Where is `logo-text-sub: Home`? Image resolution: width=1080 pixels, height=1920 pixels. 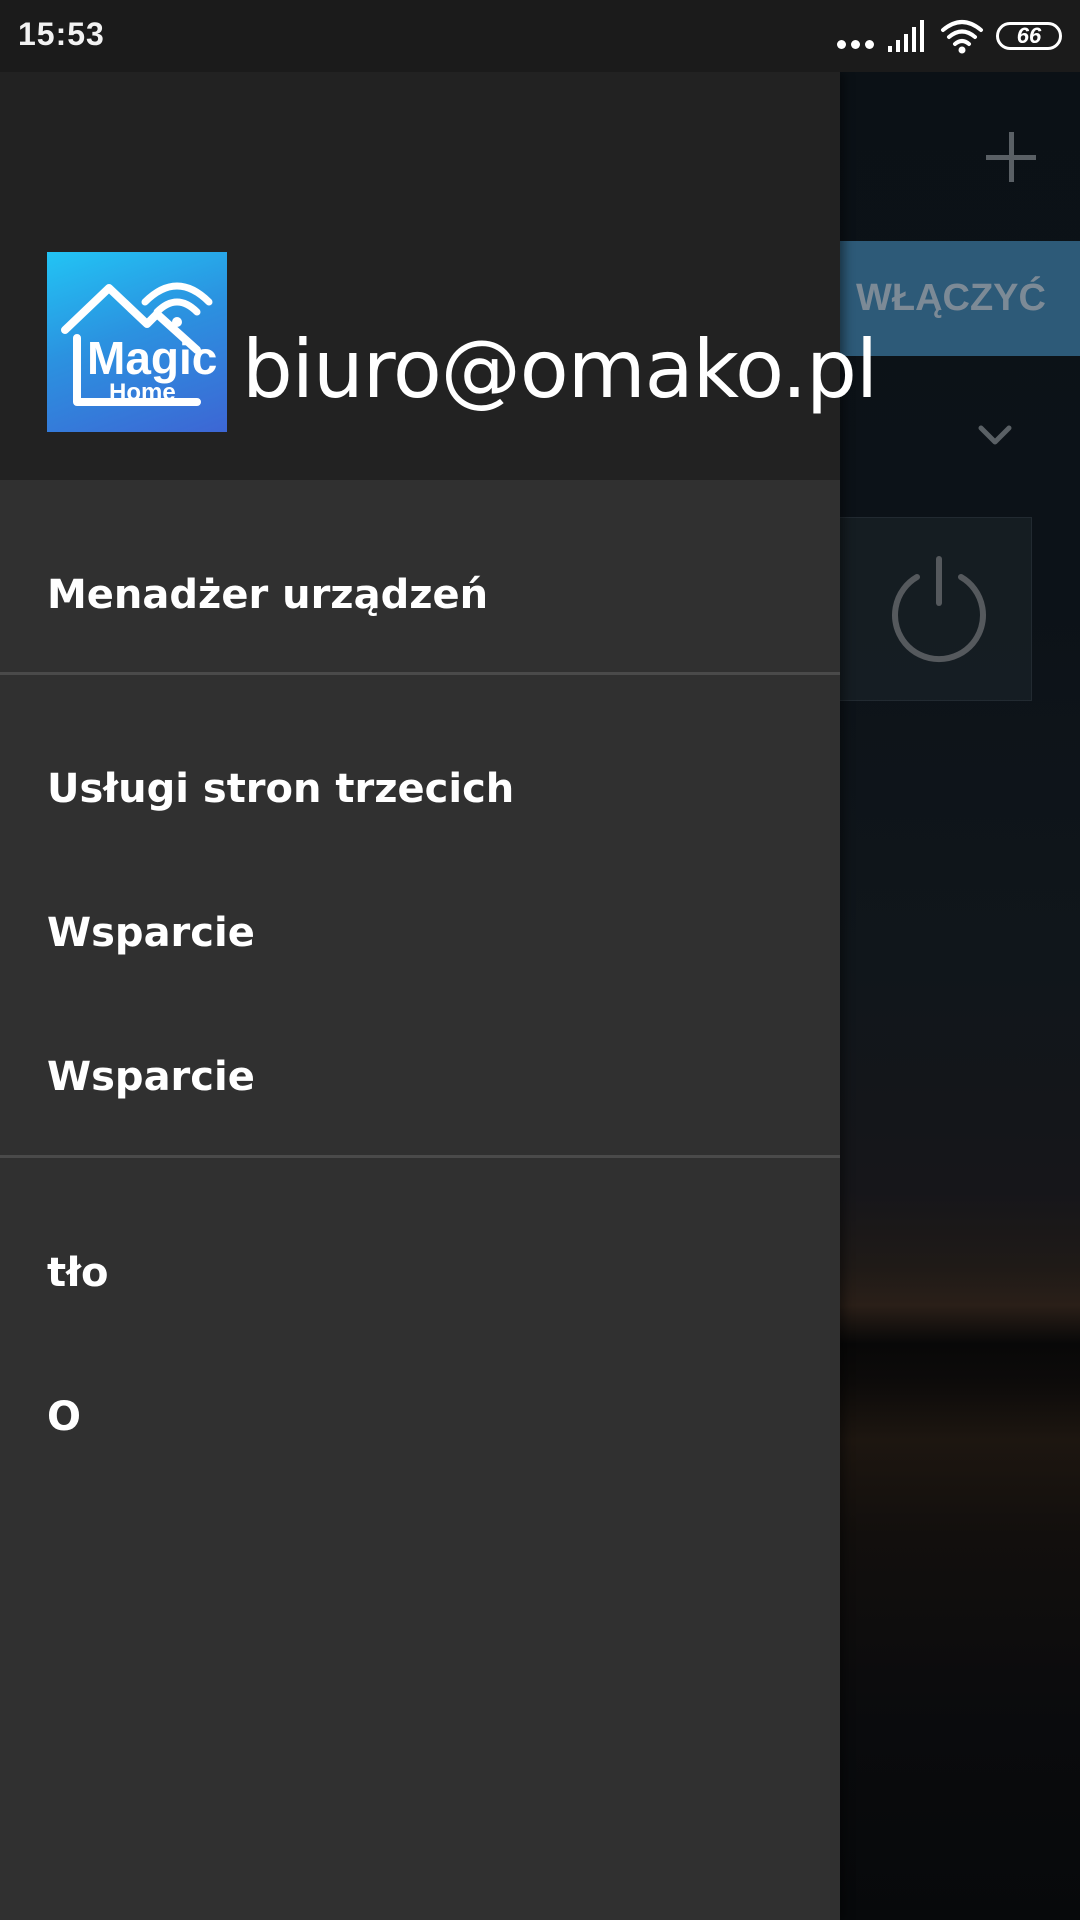 logo-text-sub: Home is located at coordinates (142, 392).